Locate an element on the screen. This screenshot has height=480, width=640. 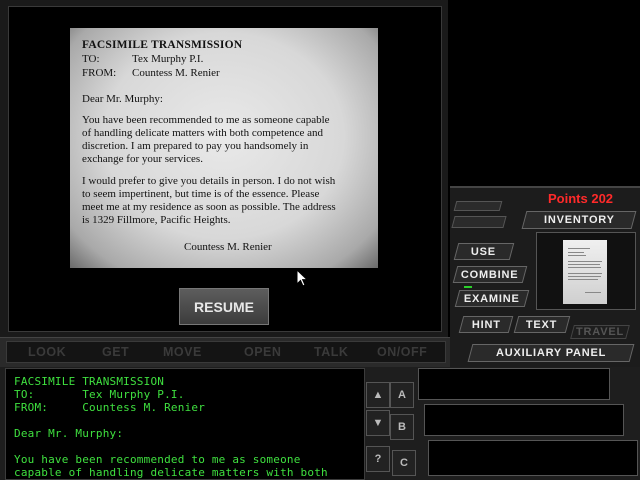
inventory-label: INVENTORY is located at coordinates (579, 220).